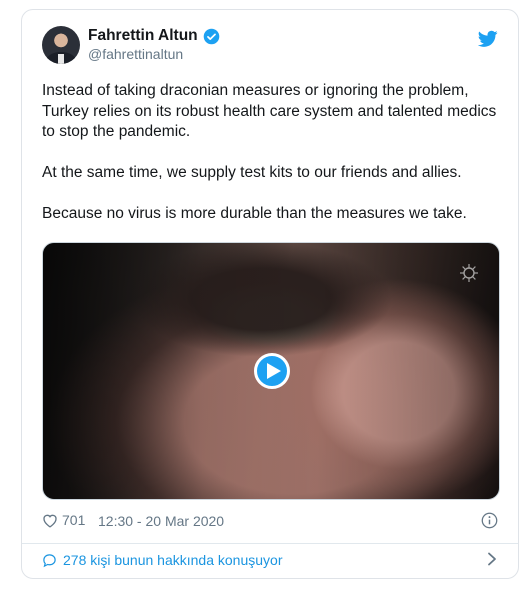 This screenshot has height=592, width=529. I want to click on play-icon, so click(273, 371).